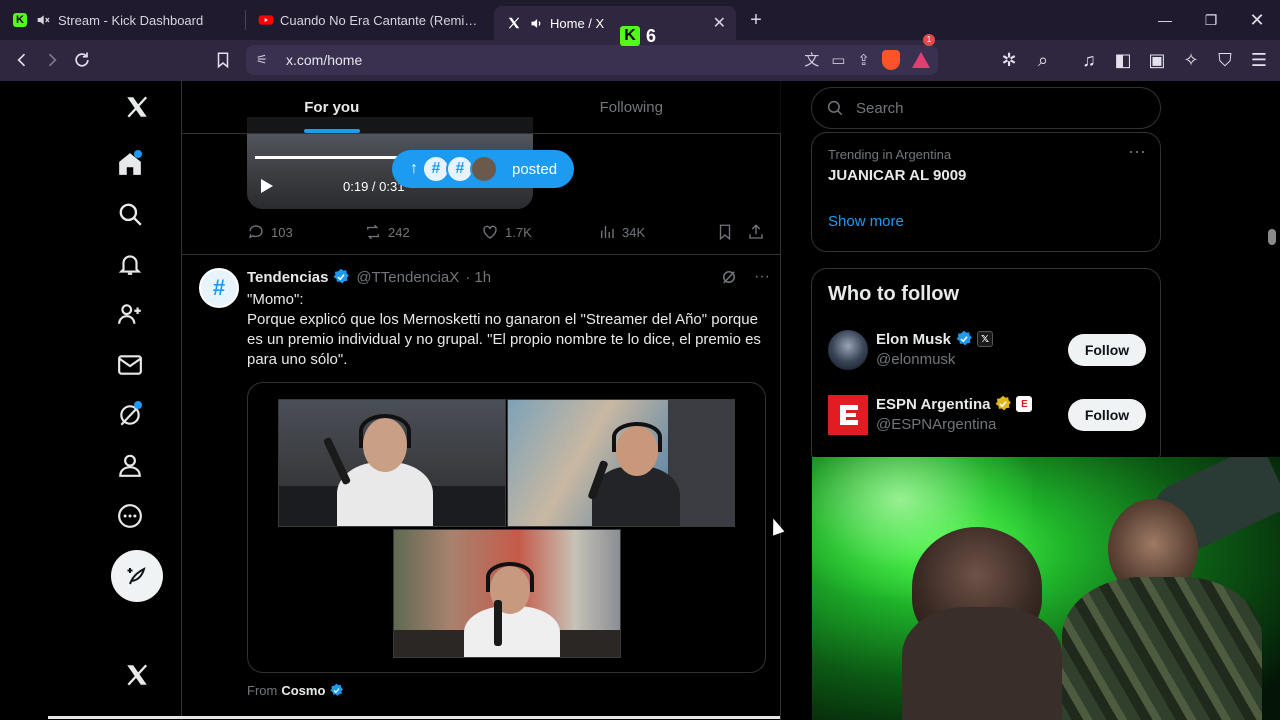 The width and height of the screenshot is (1280, 720). I want to click on grok-icon, so click(130, 415).